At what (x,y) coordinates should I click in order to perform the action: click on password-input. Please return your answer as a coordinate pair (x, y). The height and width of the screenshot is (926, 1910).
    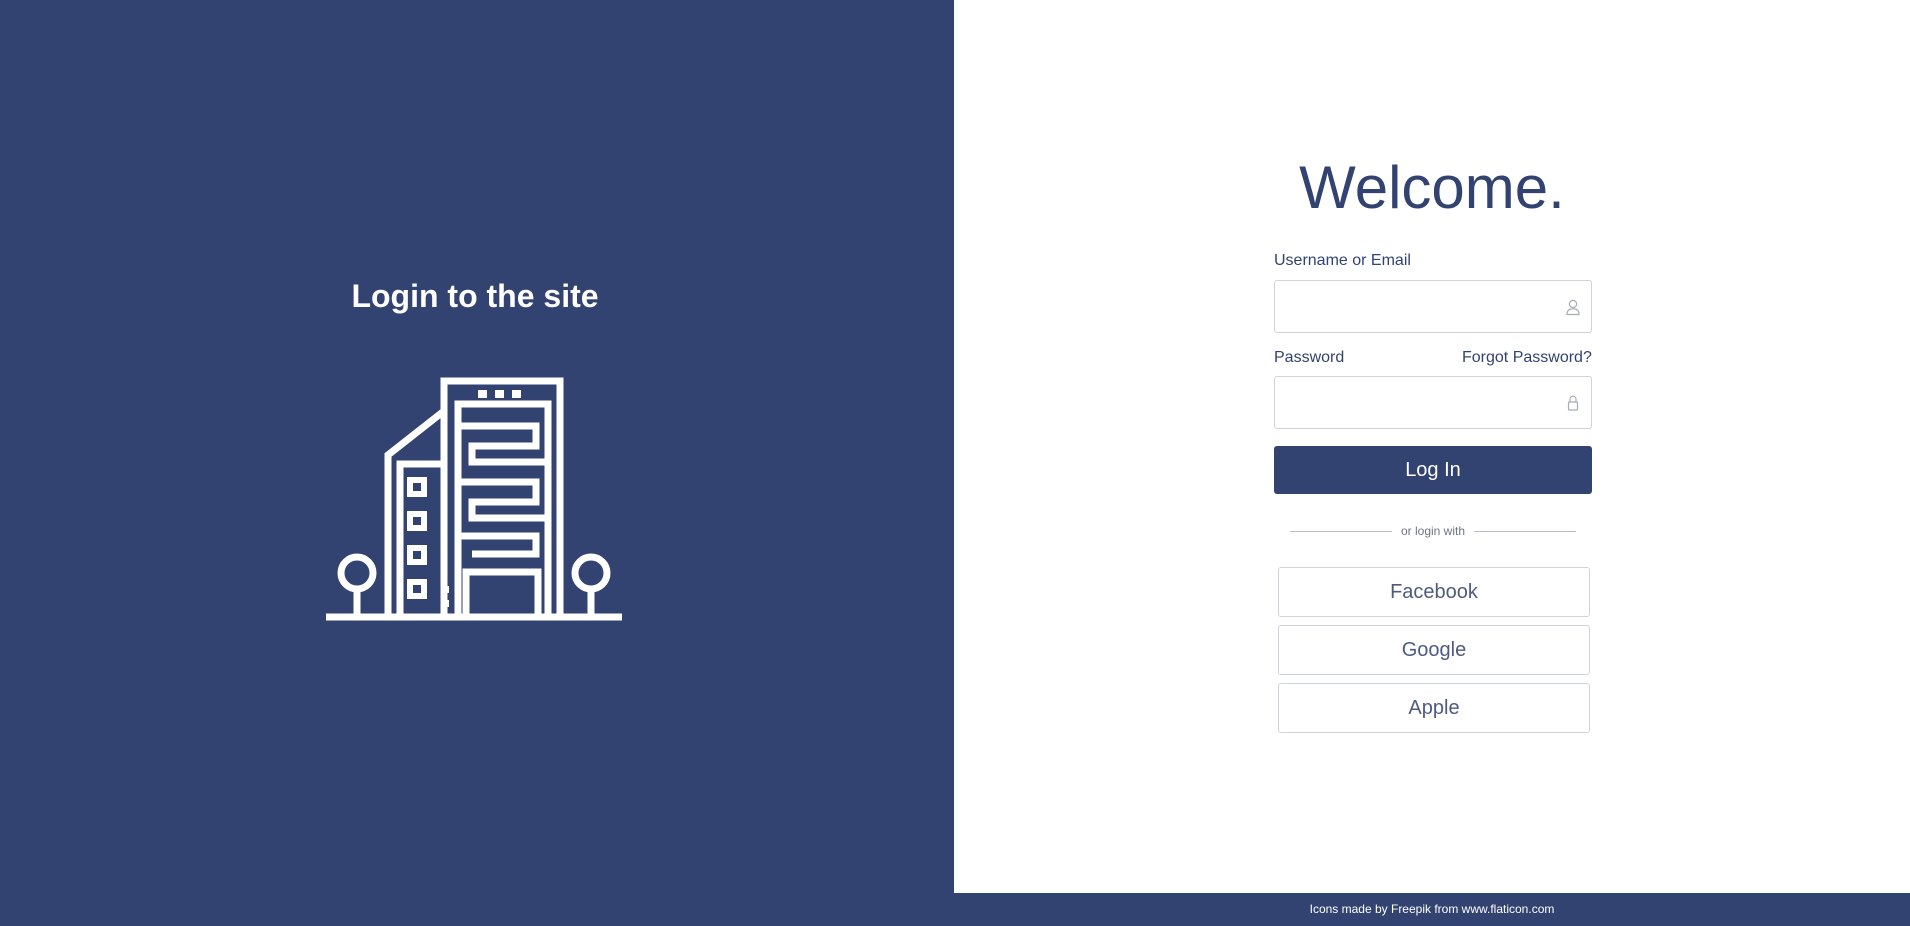
    Looking at the image, I should click on (1410, 402).